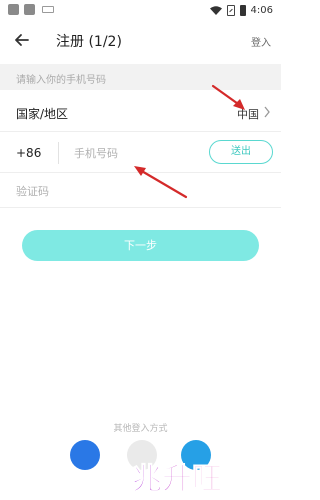 This screenshot has width=320, height=500. I want to click on hint-band: 请输入你的手机号码, so click(140, 77).